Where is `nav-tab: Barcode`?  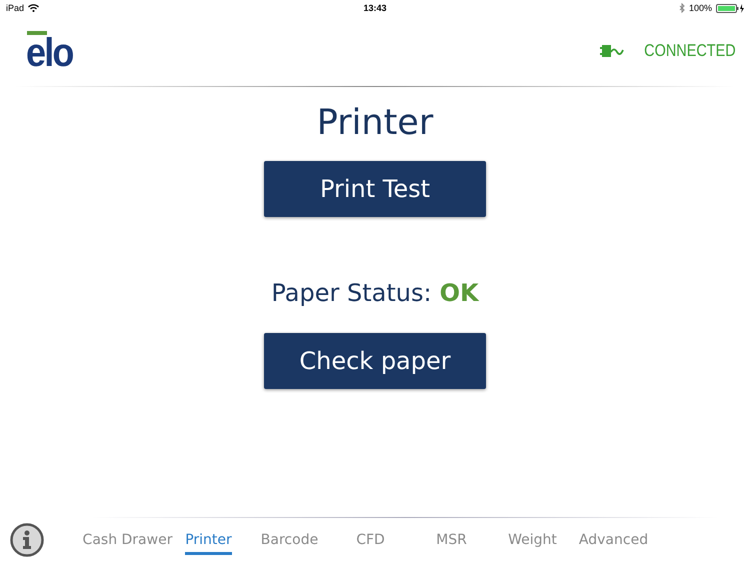 nav-tab: Barcode is located at coordinates (289, 543).